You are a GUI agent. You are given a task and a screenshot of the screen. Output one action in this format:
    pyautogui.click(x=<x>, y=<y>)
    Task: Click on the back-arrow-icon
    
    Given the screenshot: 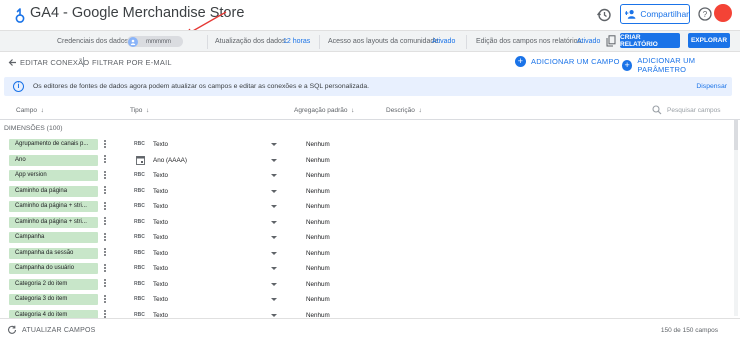 What is the action you would take?
    pyautogui.click(x=12, y=62)
    